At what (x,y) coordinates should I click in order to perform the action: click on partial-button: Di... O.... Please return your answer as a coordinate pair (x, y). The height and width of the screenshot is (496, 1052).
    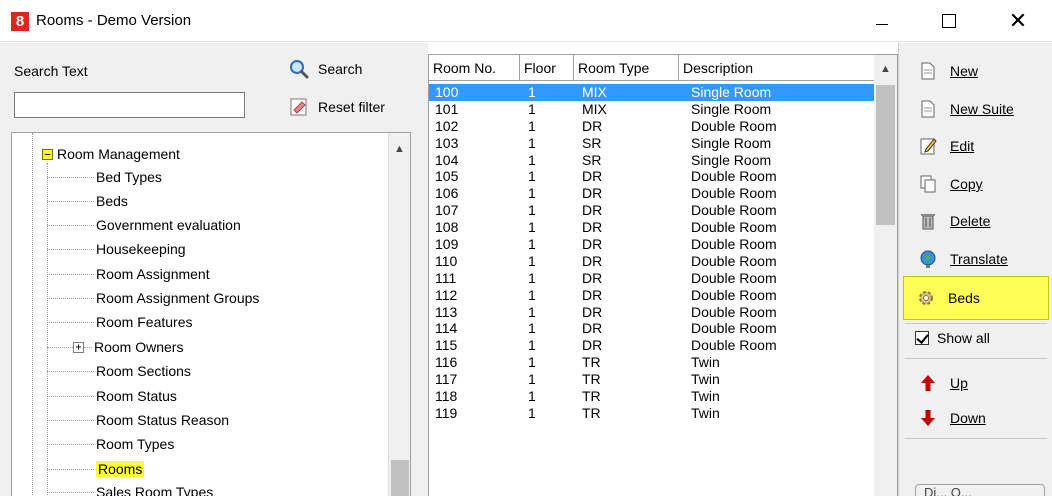
    Looking at the image, I should click on (980, 490).